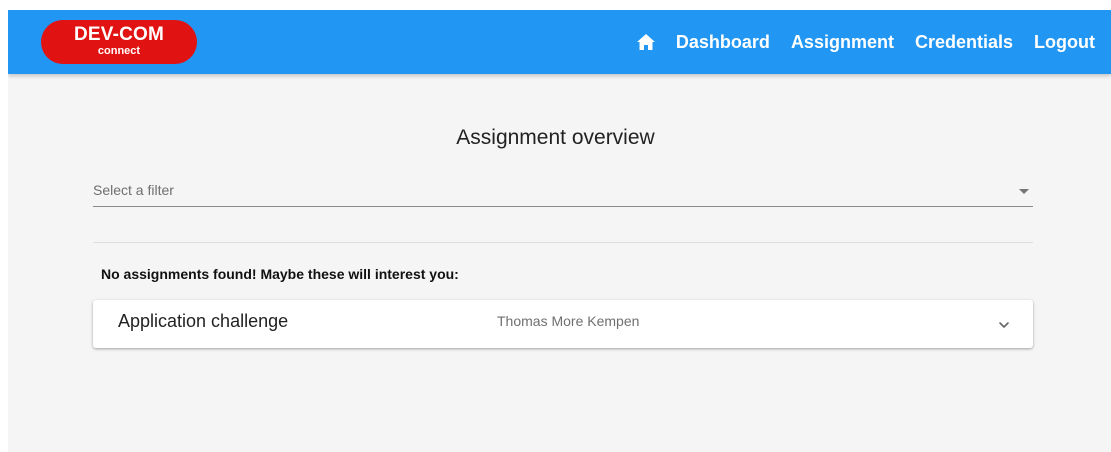  I want to click on chevron-down-icon, so click(1004, 325).